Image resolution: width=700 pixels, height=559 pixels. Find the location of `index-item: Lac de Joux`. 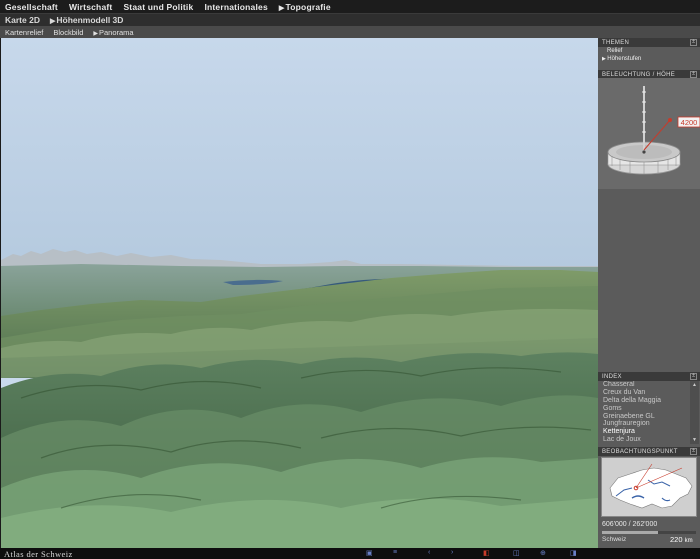

index-item: Lac de Joux is located at coordinates (646, 440).